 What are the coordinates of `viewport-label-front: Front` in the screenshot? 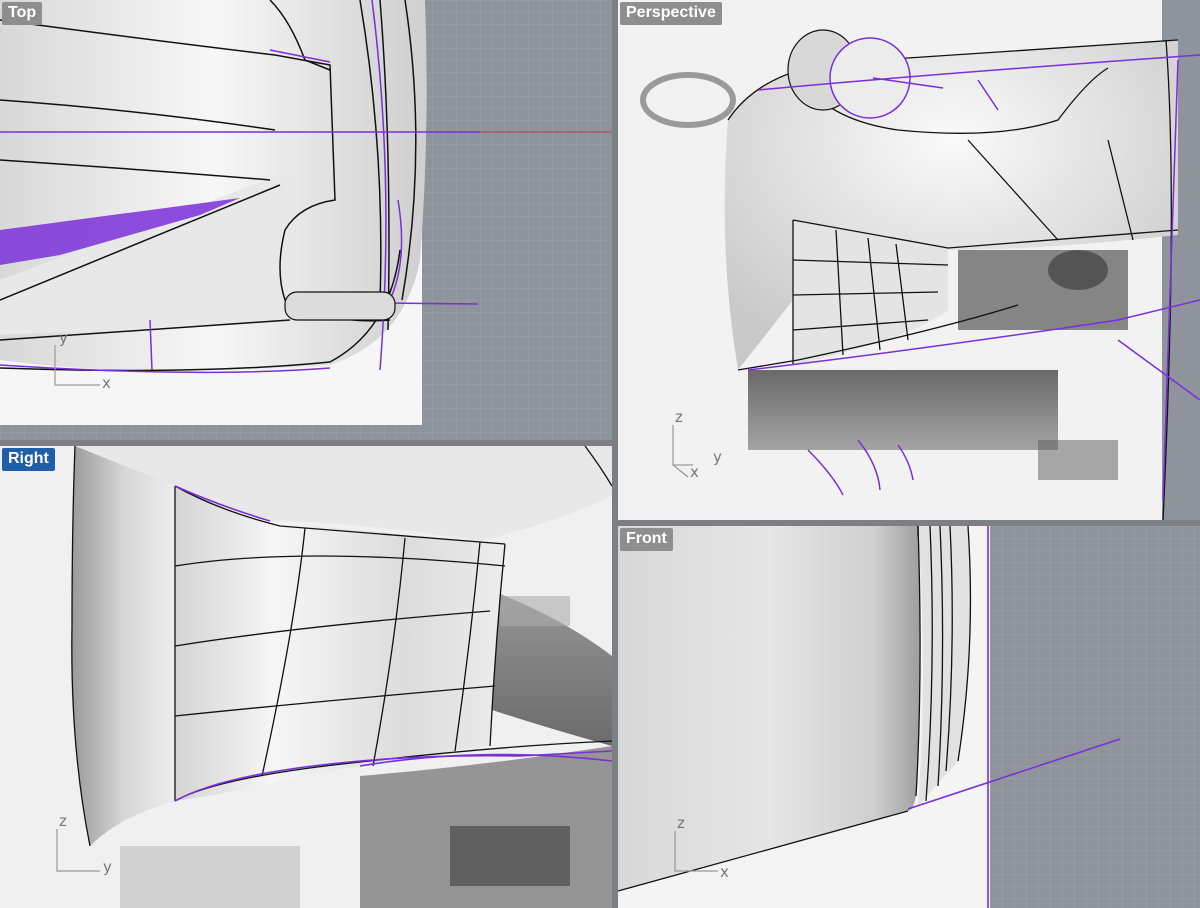 It's located at (646, 539).